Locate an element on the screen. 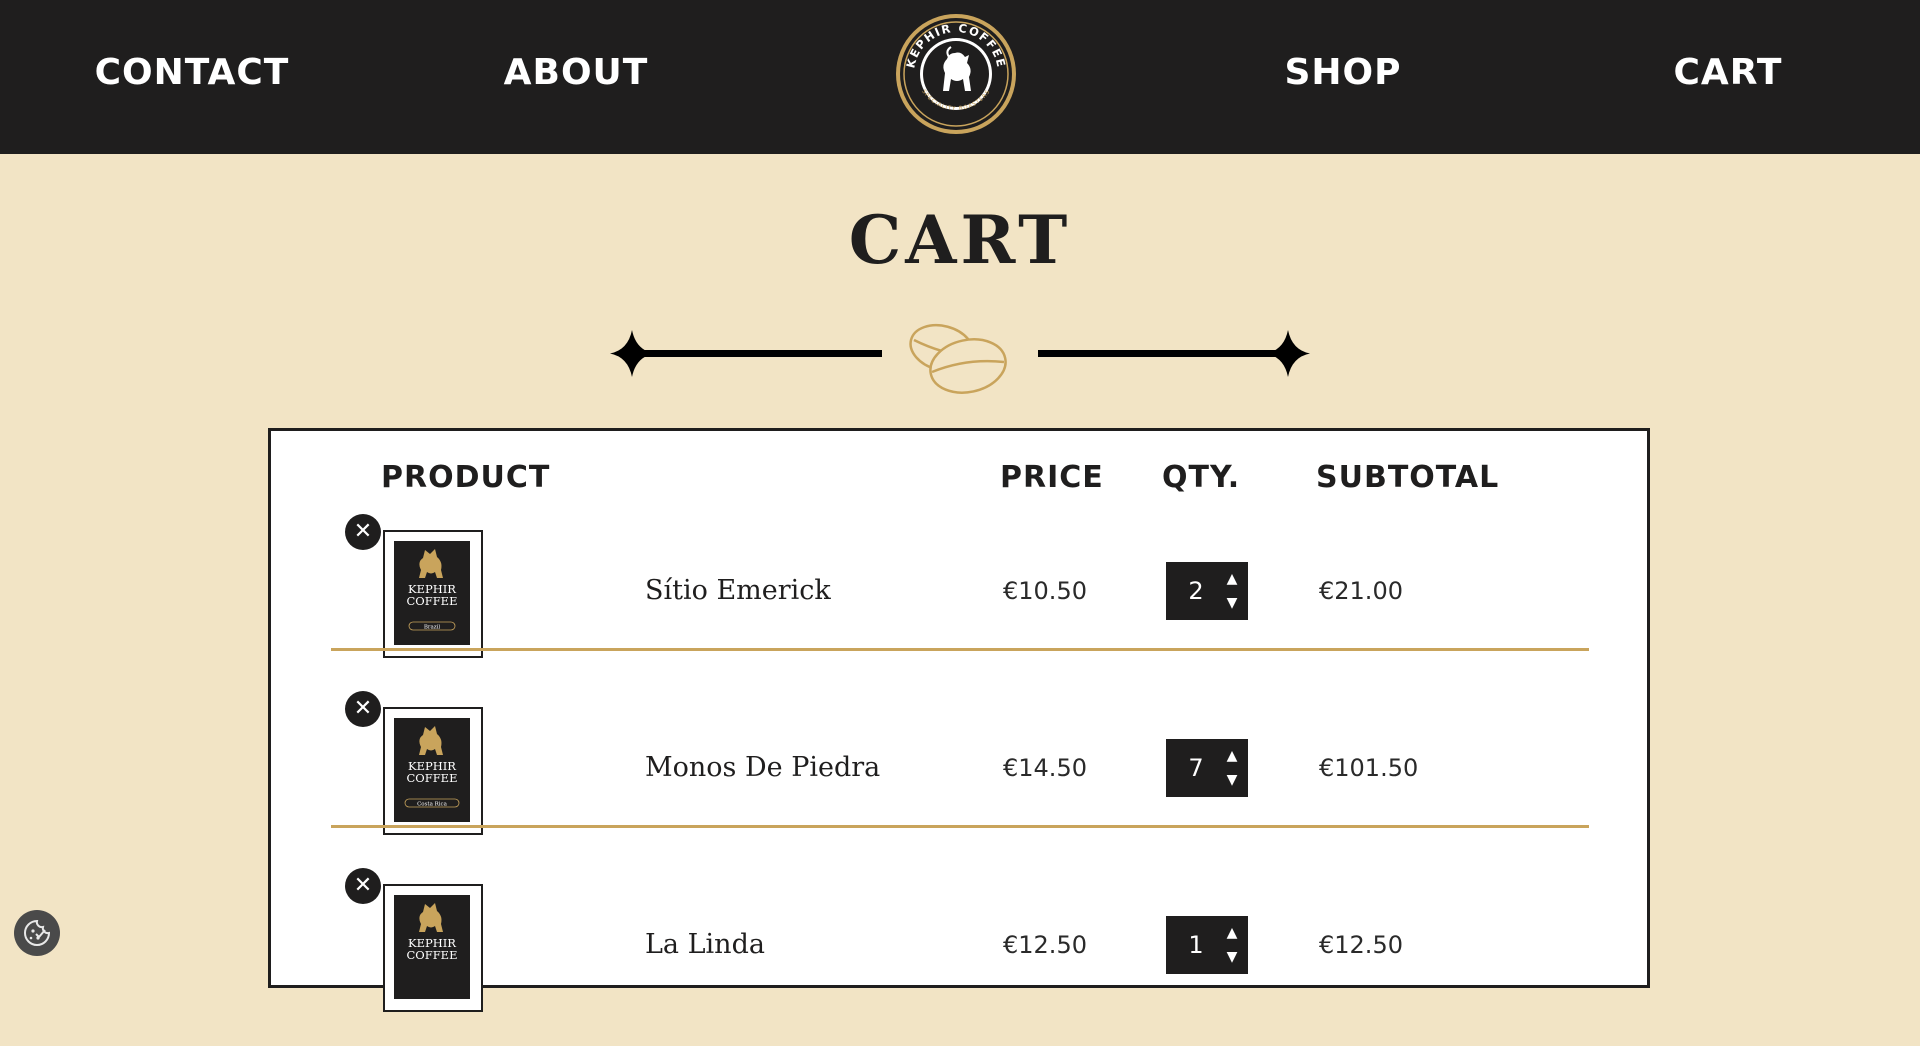 Image resolution: width=1920 pixels, height=1046 pixels. cookie-settings-icon is located at coordinates (37, 932).